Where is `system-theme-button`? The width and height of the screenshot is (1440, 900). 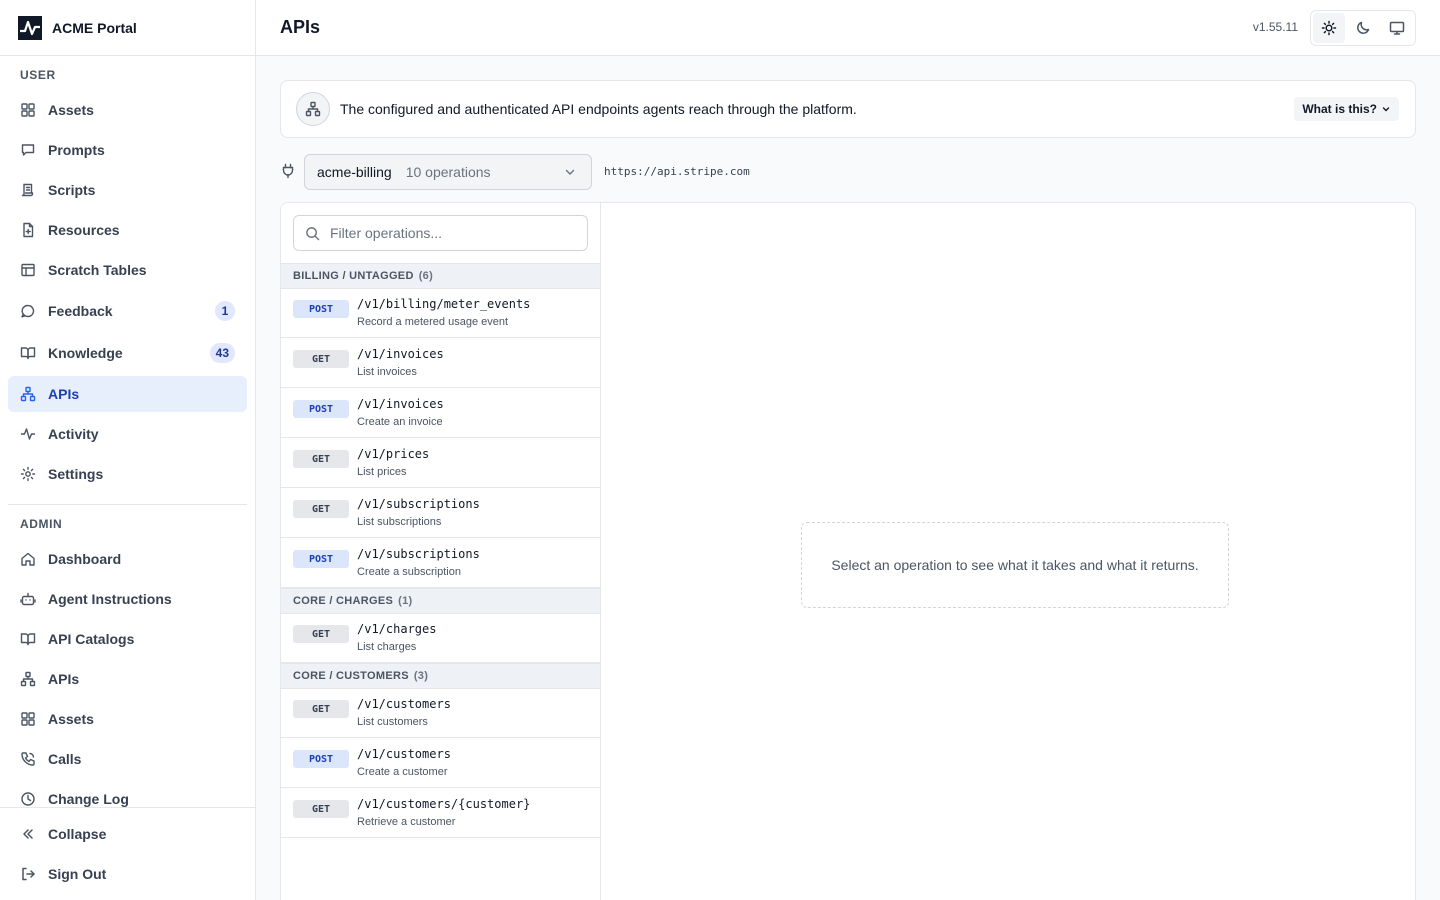 system-theme-button is located at coordinates (1397, 28).